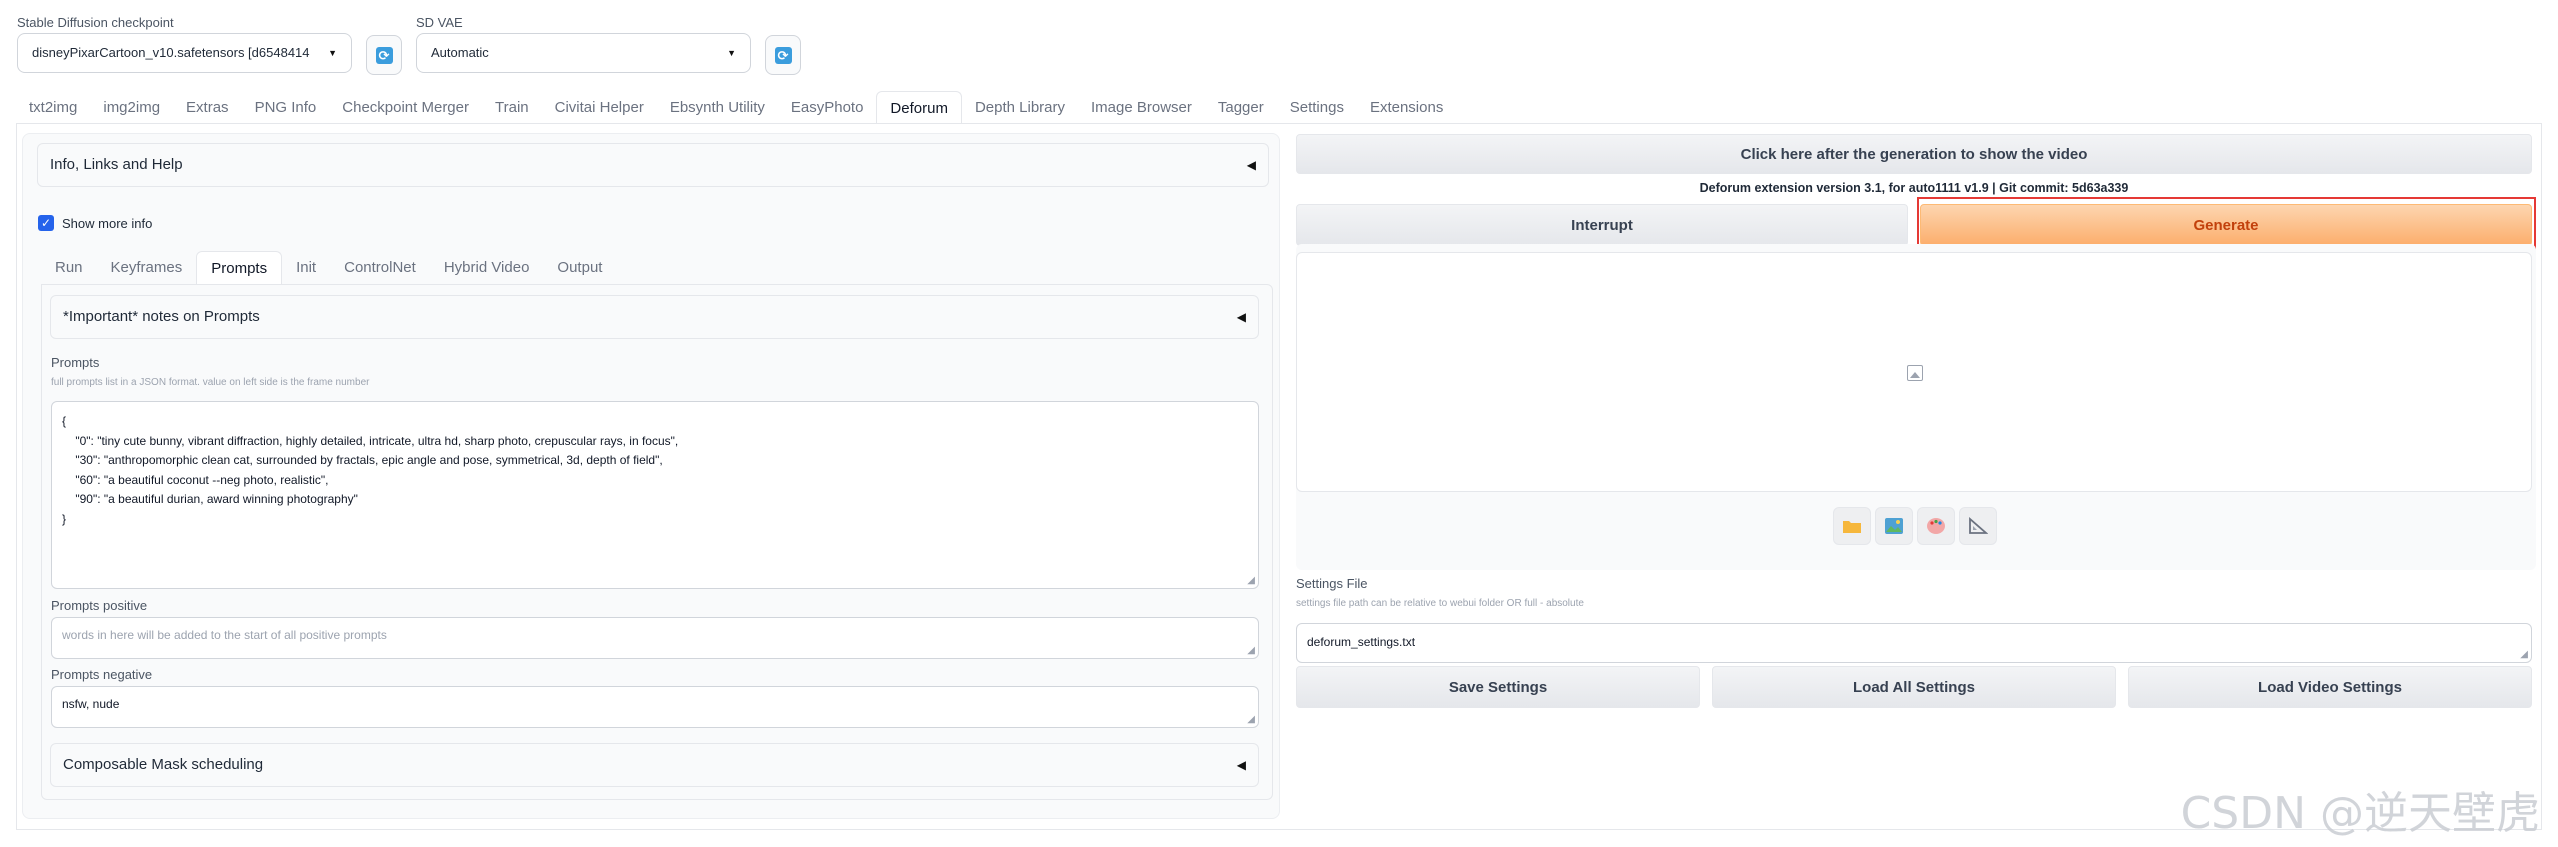 The width and height of the screenshot is (2558, 847). What do you see at coordinates (75, 362) in the screenshot?
I see `prompts-label: Prompts` at bounding box center [75, 362].